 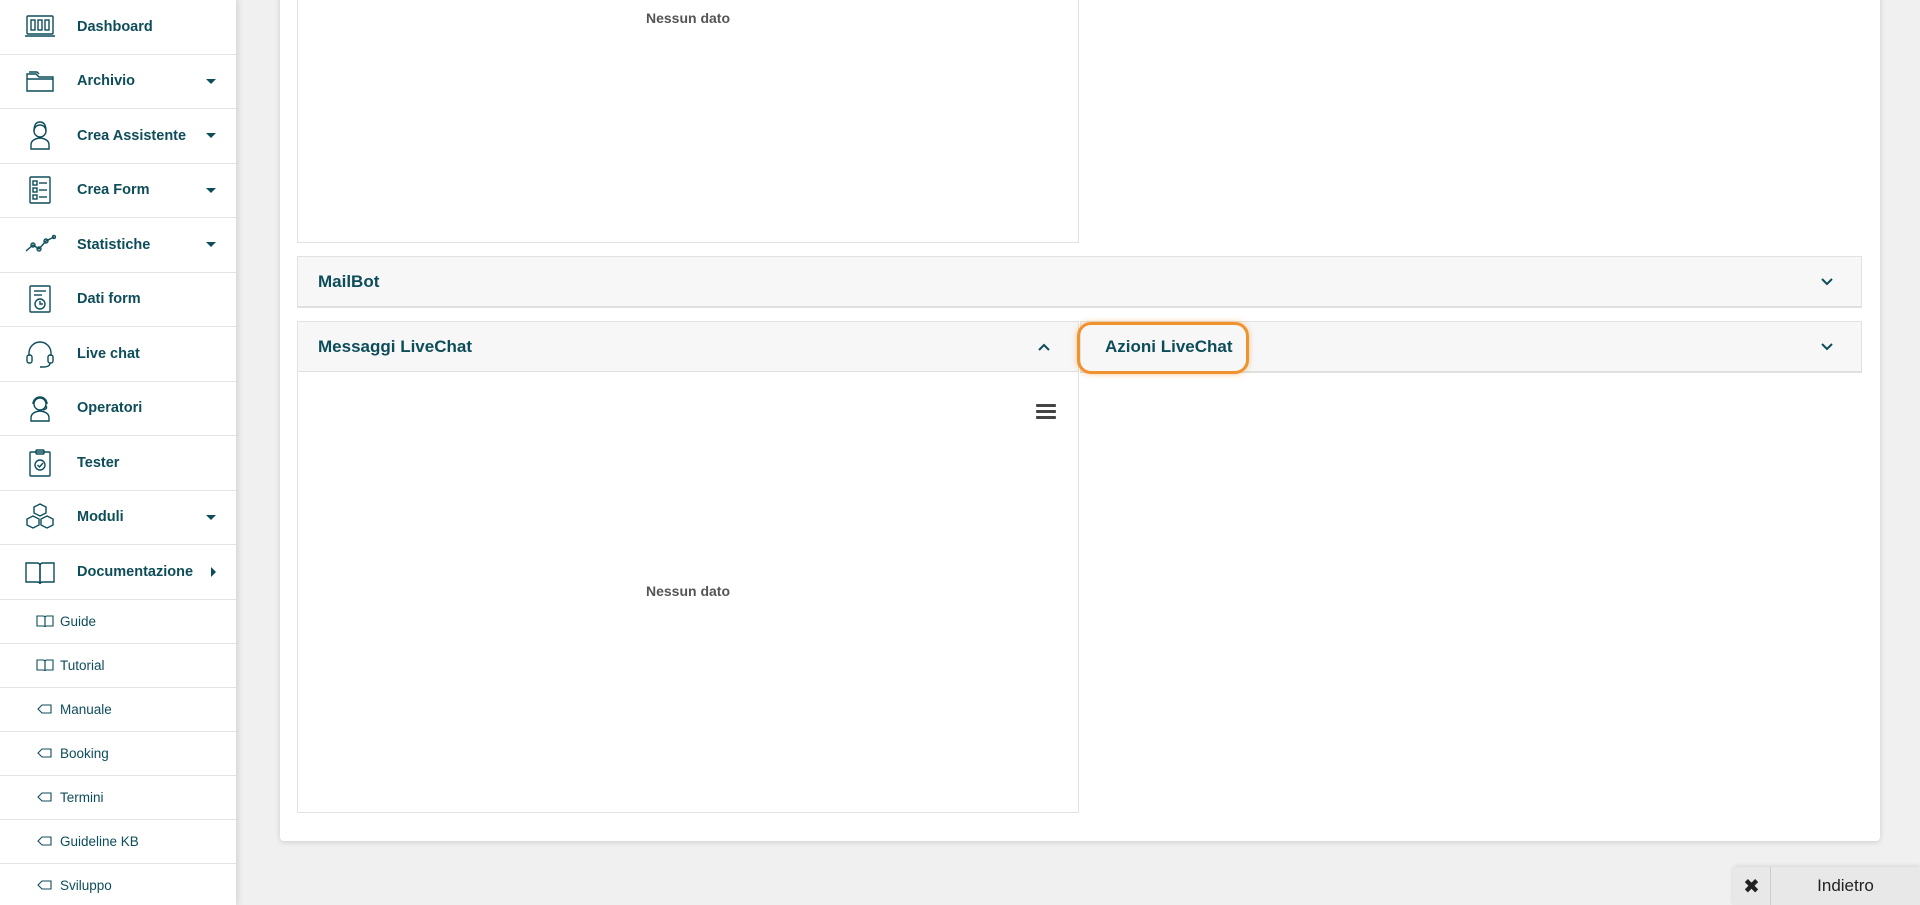 What do you see at coordinates (108, 353) in the screenshot?
I see `sidebar-item-label: Live chat` at bounding box center [108, 353].